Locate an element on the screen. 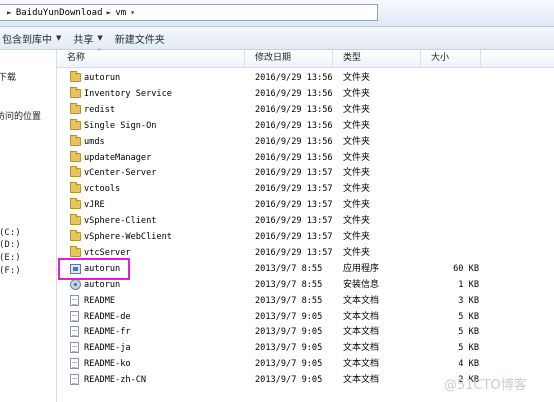  include-in-library-button: 包含到库中 ▼ is located at coordinates (33, 38).